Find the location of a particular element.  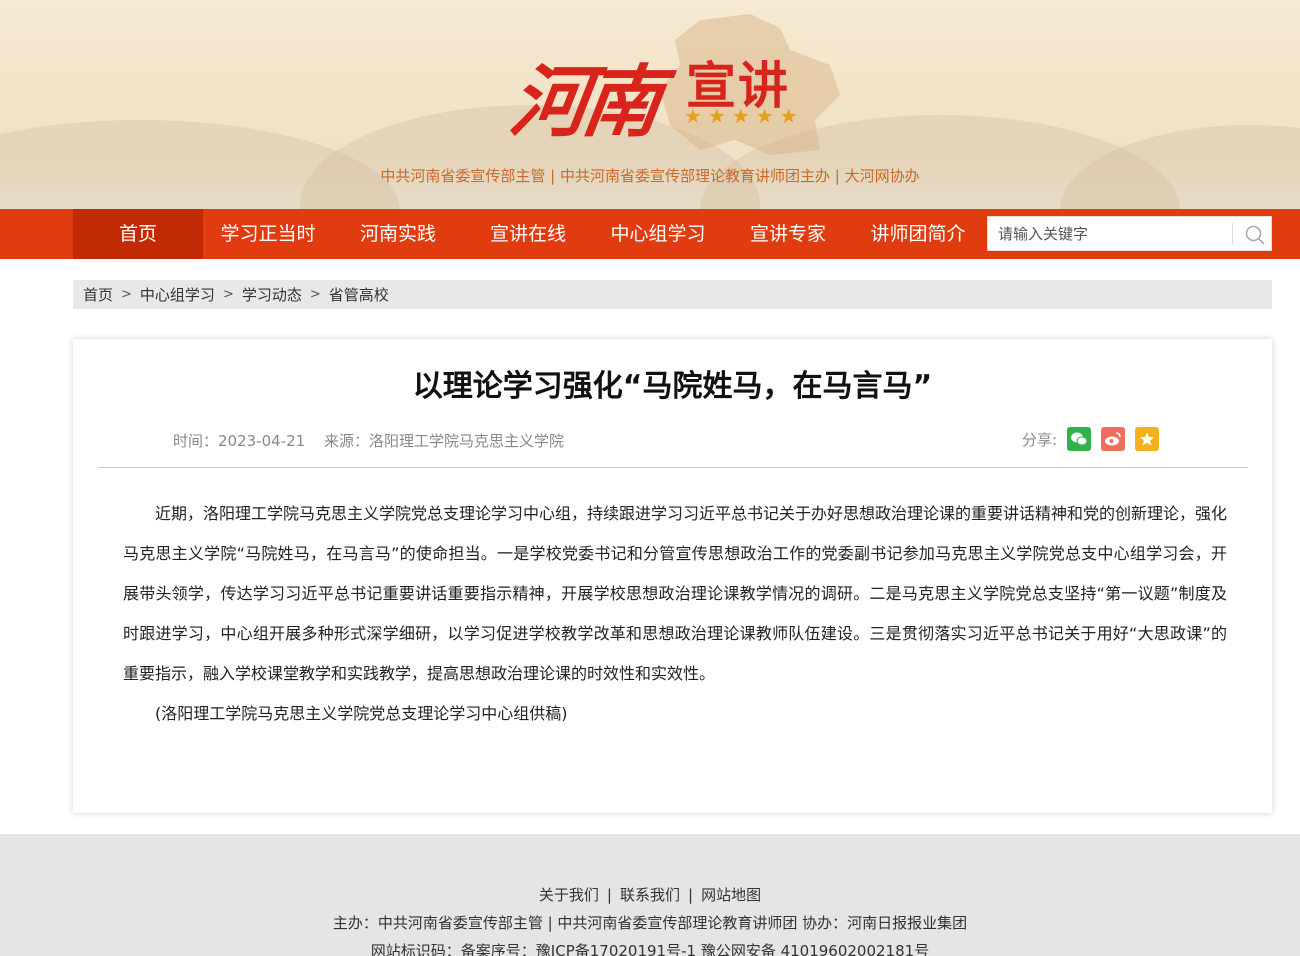

main-nav: 首页 学习正当时 河南实践 宣讲在线 中心组学习 宣讲专家 讲师团简介 is located at coordinates (650, 234).